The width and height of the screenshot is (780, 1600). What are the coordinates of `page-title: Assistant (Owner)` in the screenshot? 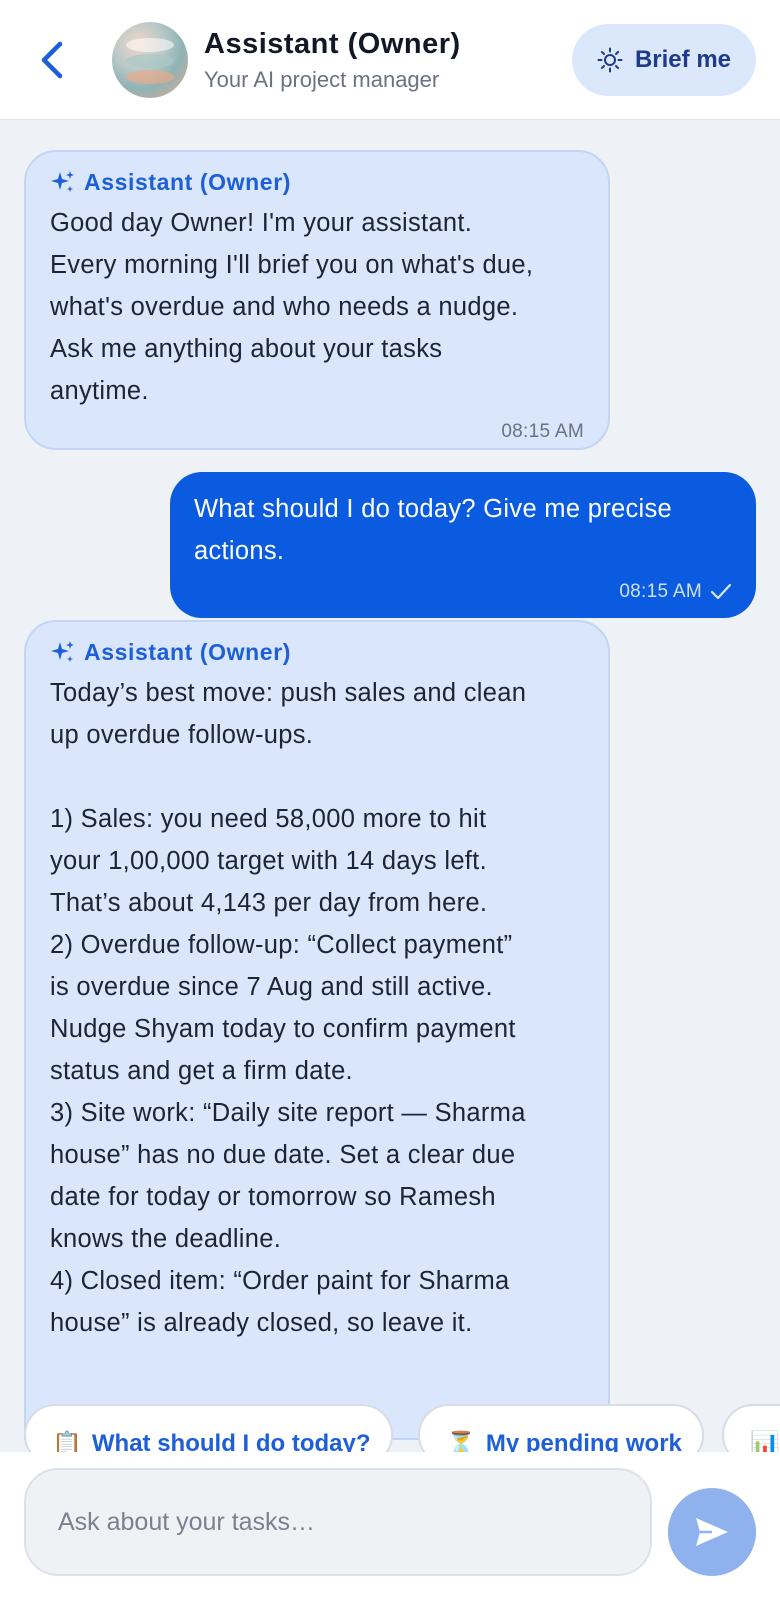 It's located at (332, 44).